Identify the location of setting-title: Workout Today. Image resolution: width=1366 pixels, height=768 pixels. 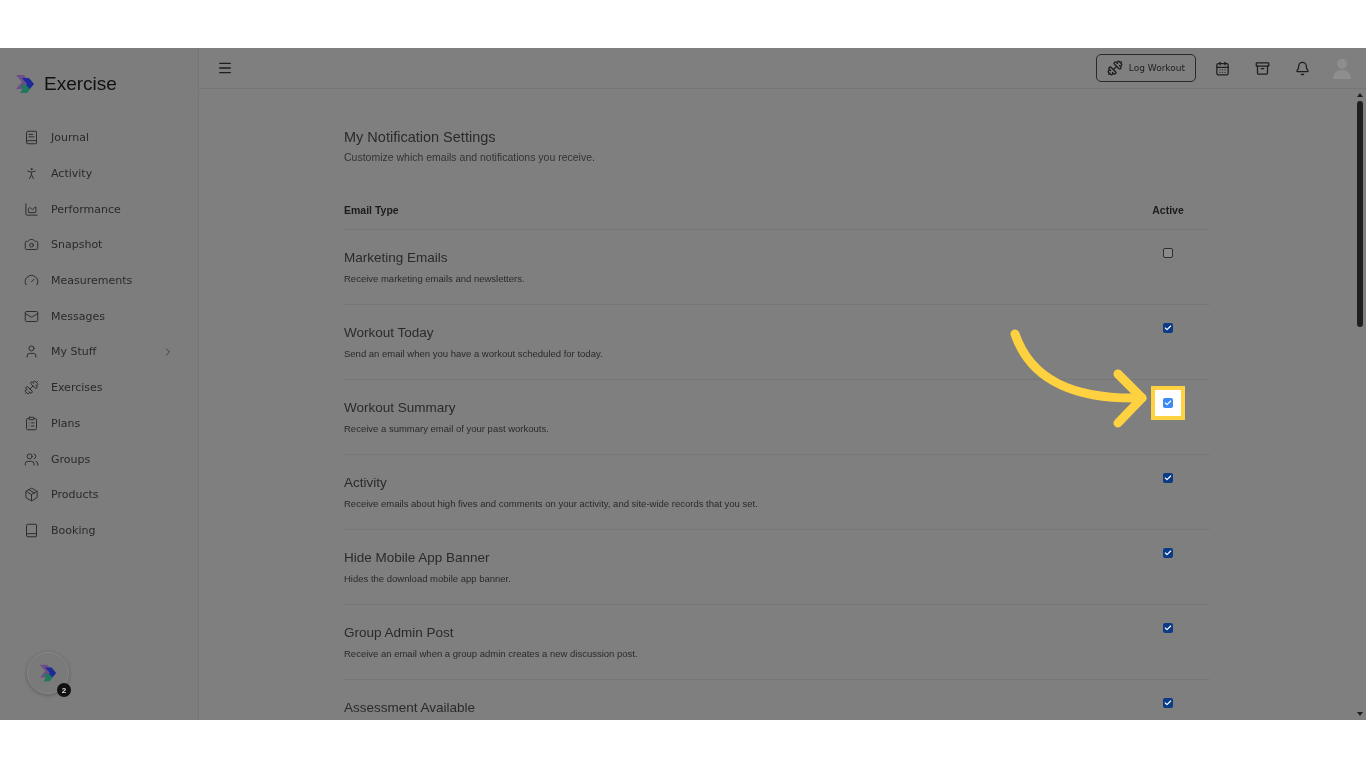
(389, 332).